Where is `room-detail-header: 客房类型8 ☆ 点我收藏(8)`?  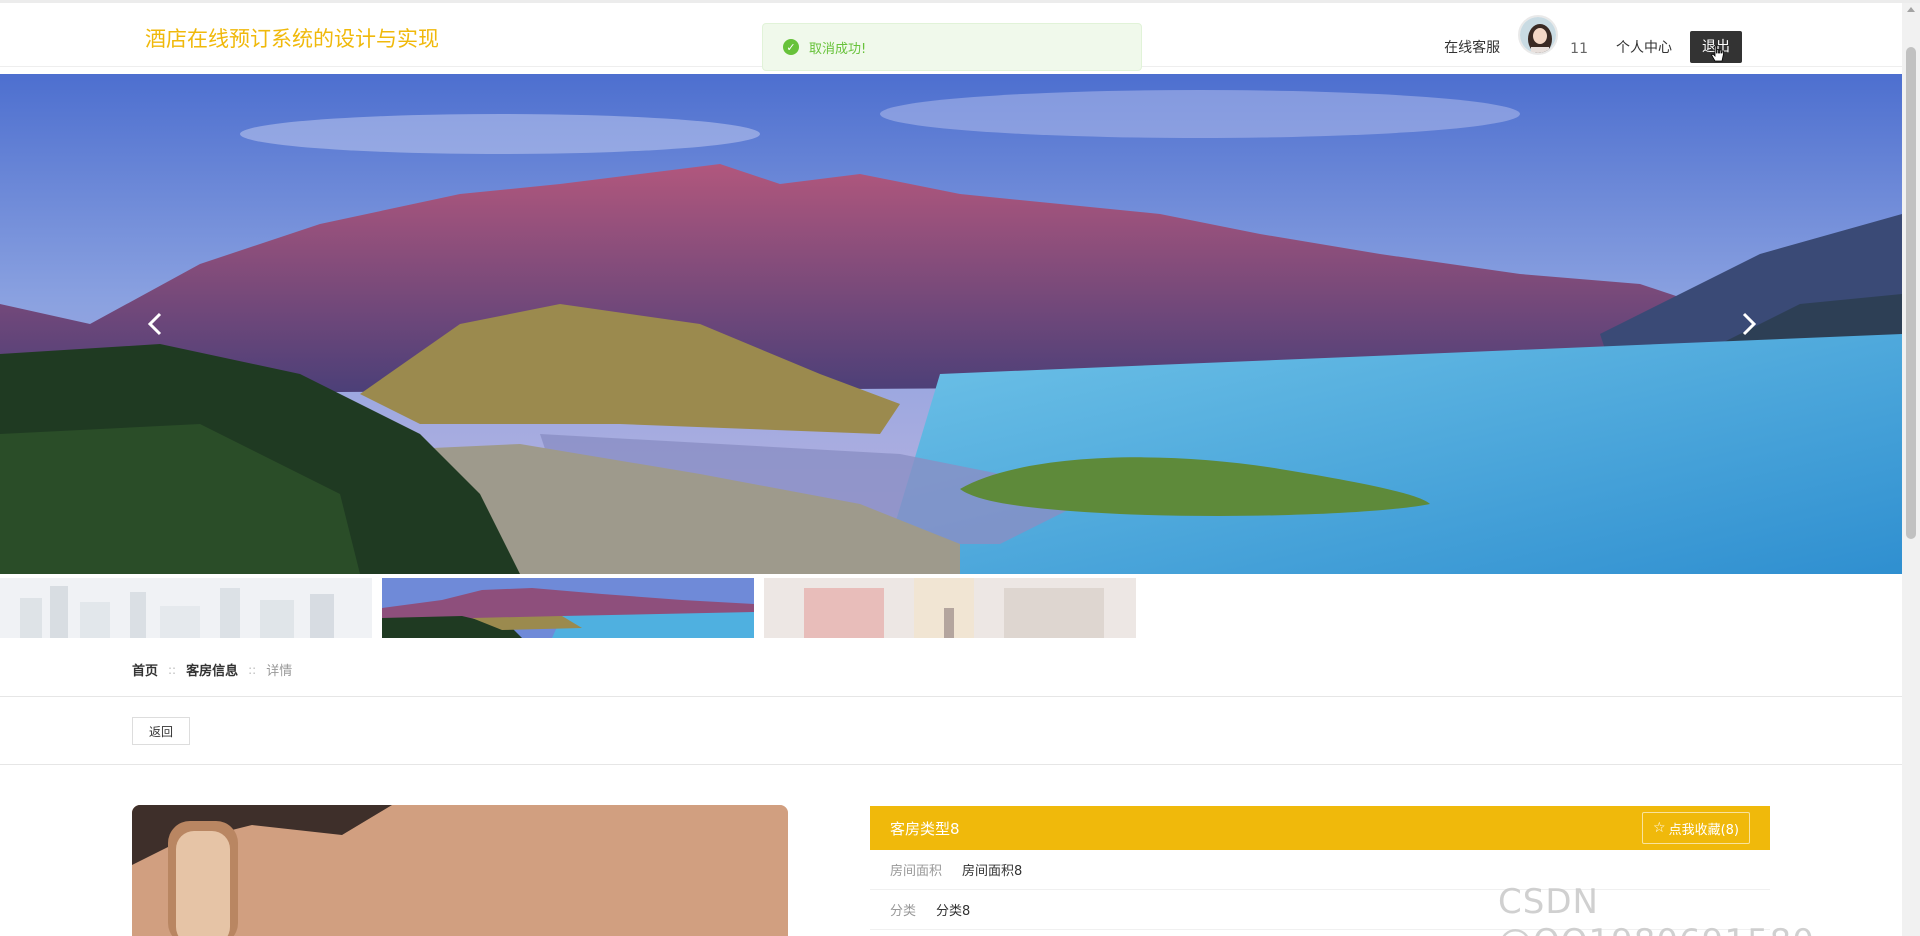
room-detail-header: 客房类型8 ☆ 点我收藏(8) is located at coordinates (1320, 828).